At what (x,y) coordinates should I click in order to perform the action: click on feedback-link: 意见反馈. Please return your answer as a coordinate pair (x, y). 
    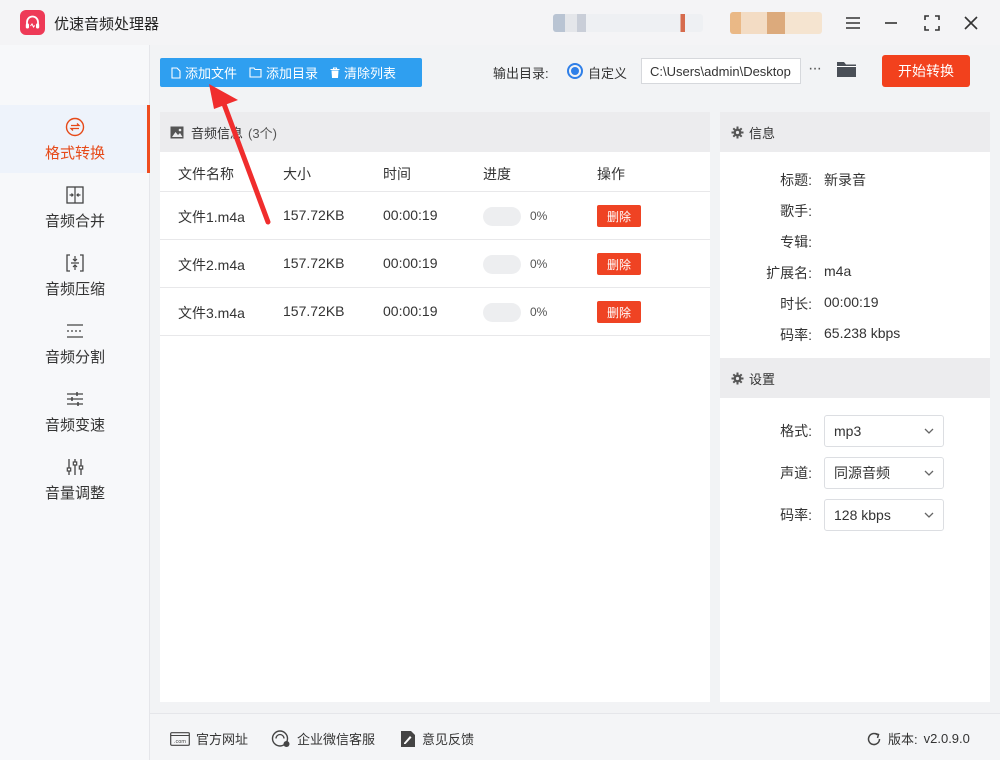
    Looking at the image, I should click on (437, 738).